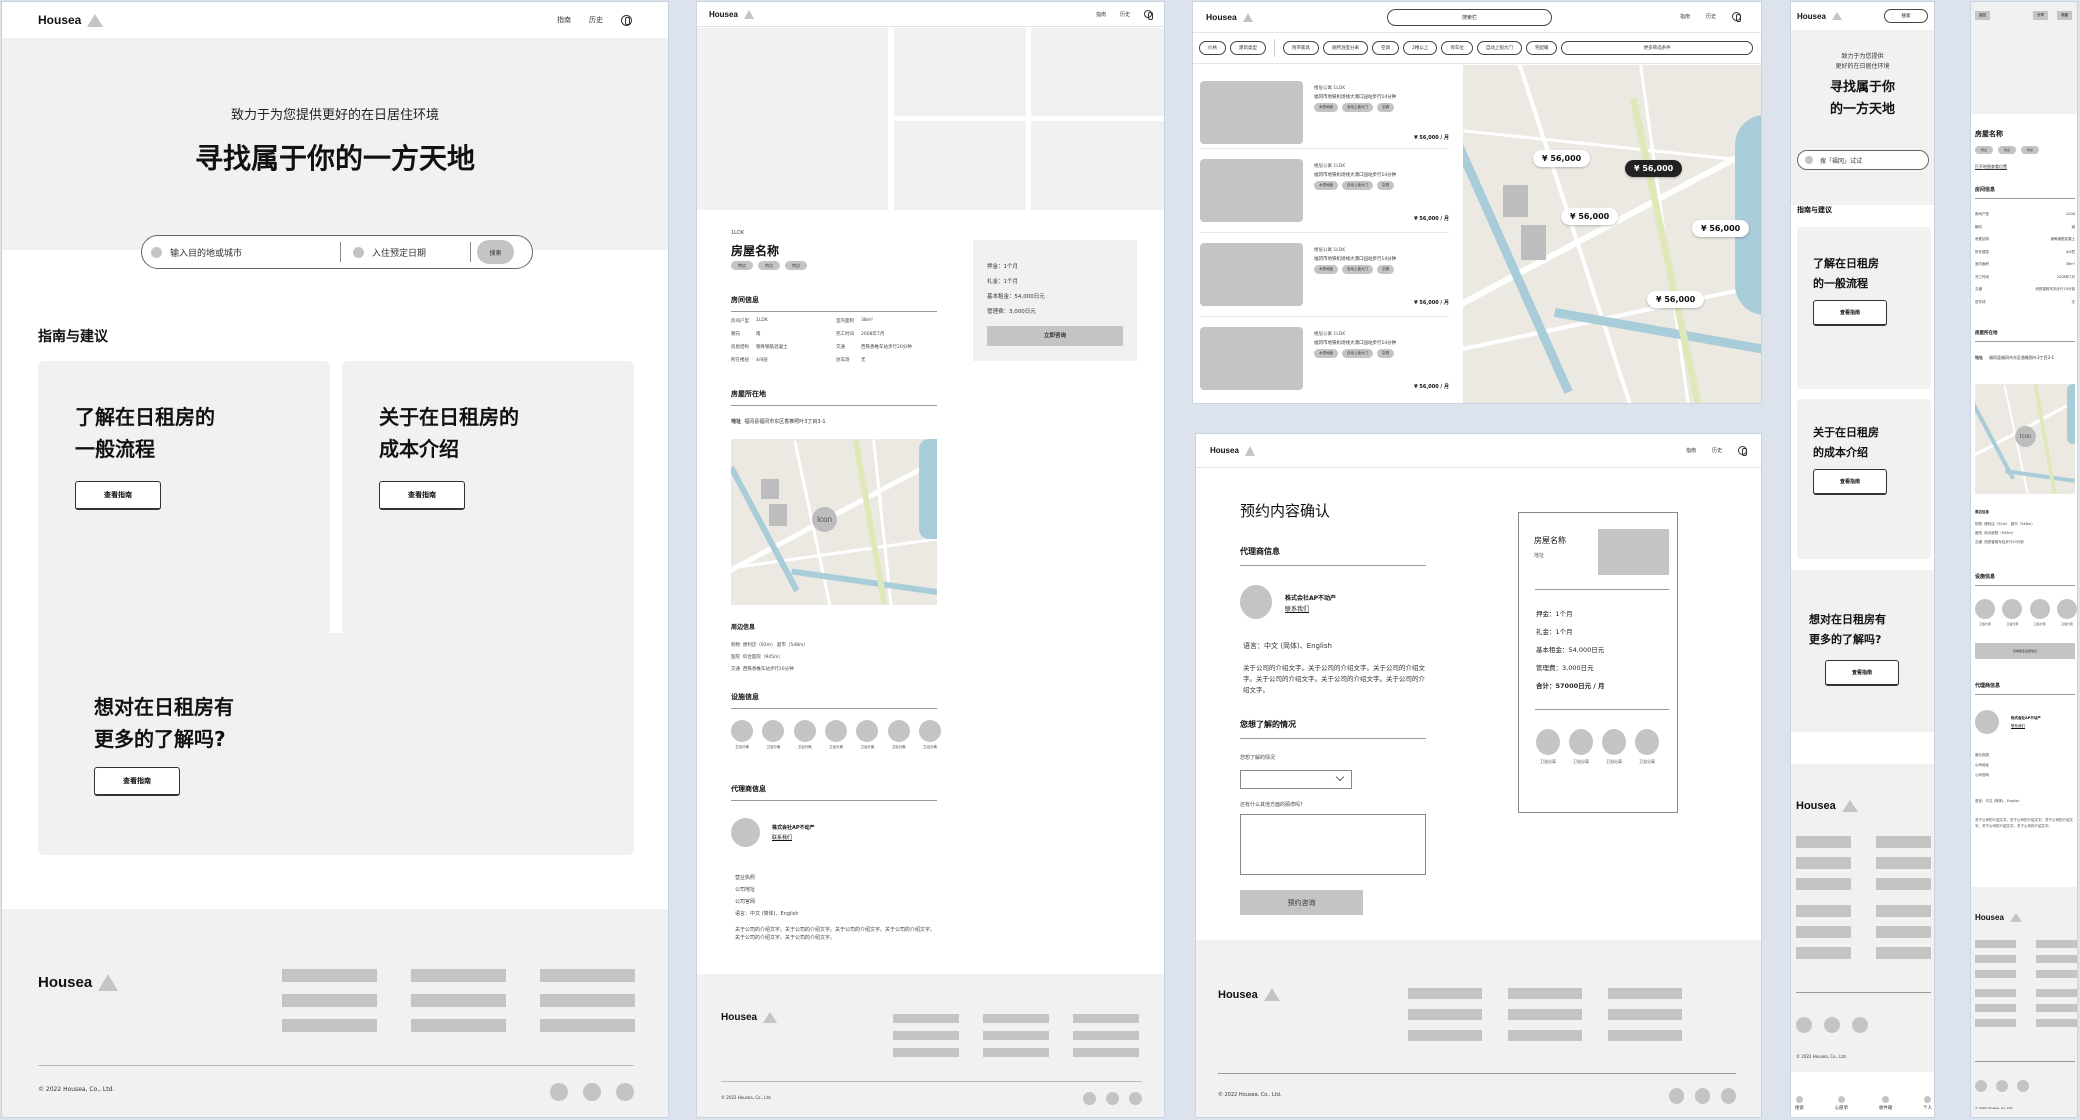 The height and width of the screenshot is (1120, 2080). What do you see at coordinates (1420, 48) in the screenshot?
I see `filter-chip: 2楼以上` at bounding box center [1420, 48].